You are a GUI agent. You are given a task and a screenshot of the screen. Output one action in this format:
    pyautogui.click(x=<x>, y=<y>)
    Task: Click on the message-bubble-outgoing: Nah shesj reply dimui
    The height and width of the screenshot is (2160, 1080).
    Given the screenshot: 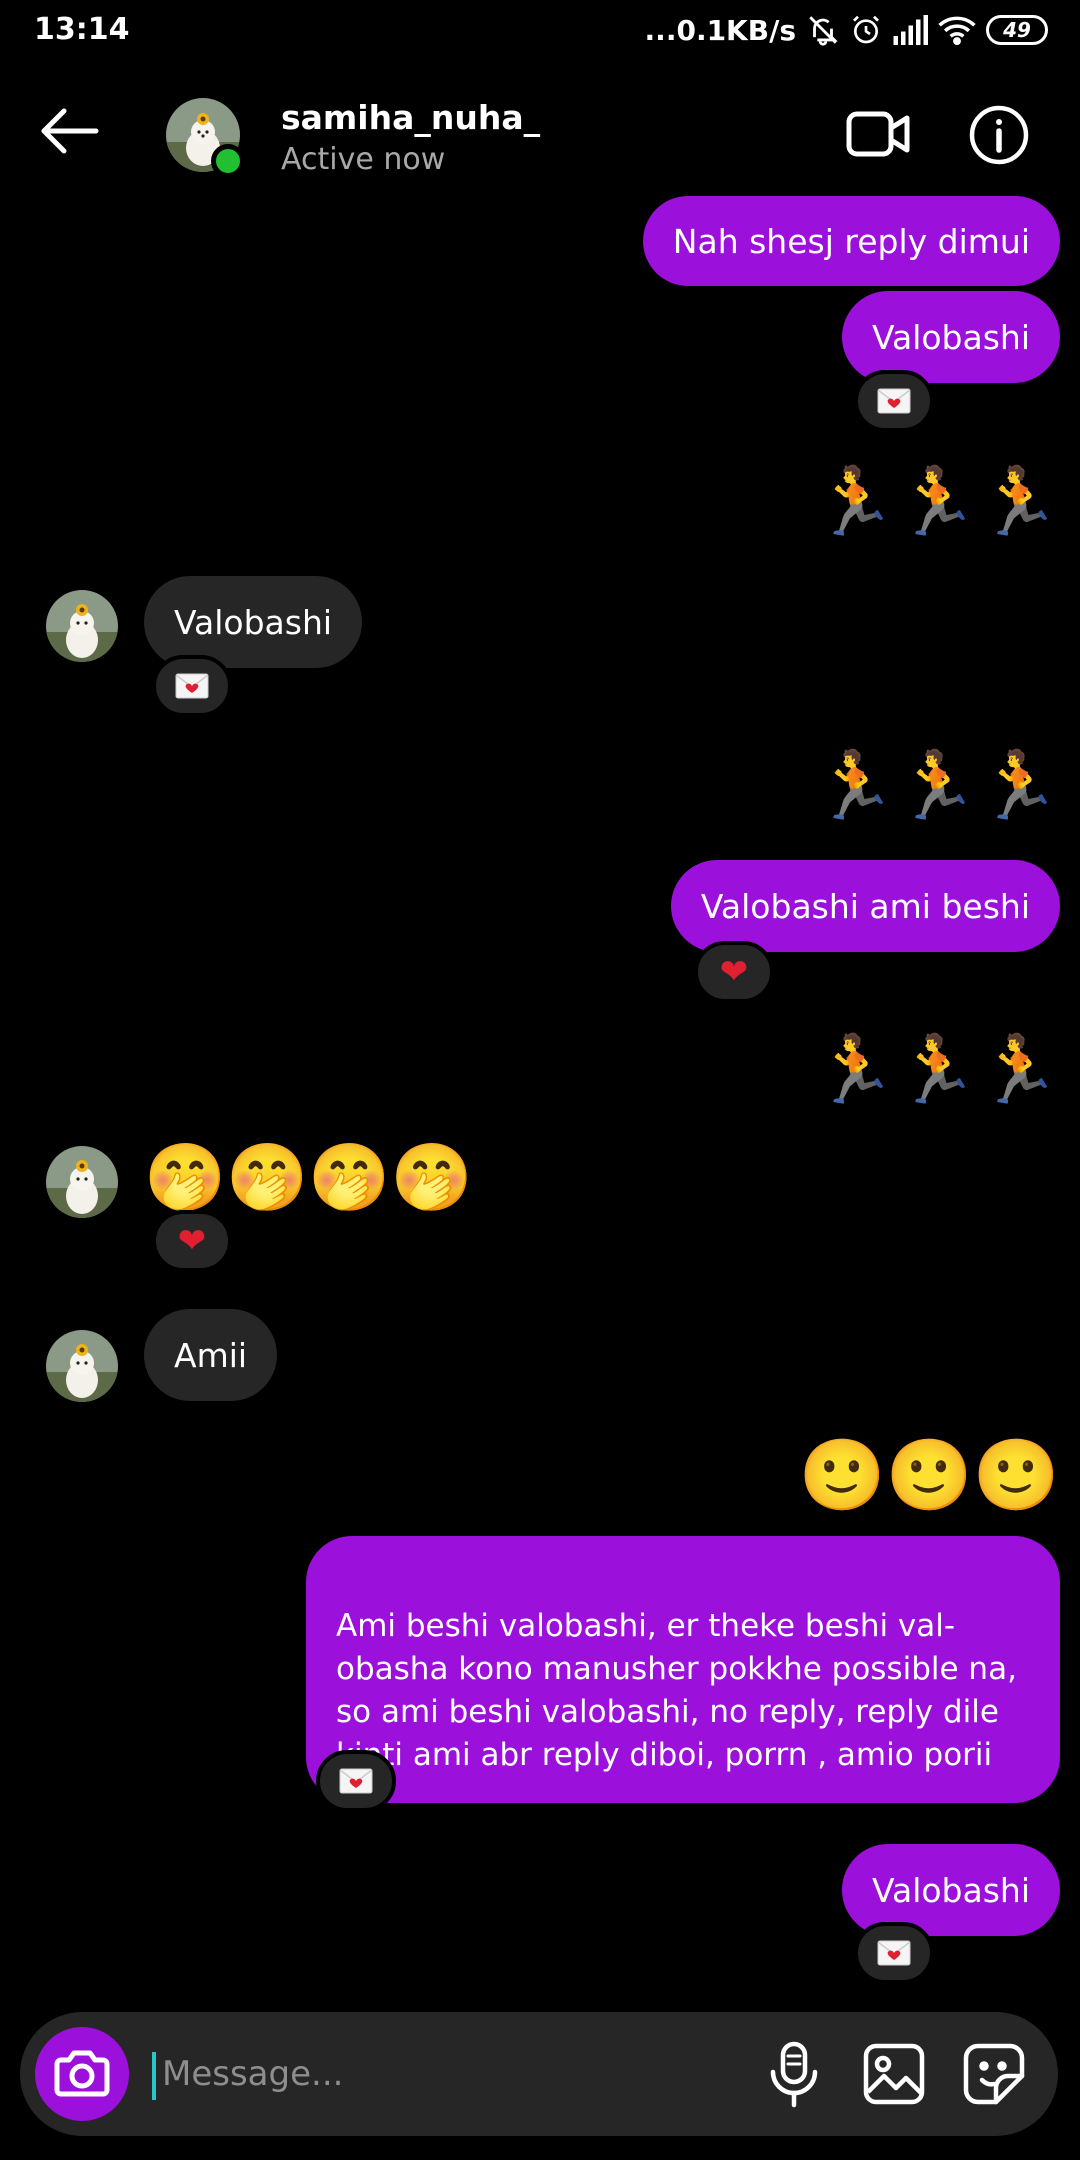 What is the action you would take?
    pyautogui.click(x=851, y=241)
    